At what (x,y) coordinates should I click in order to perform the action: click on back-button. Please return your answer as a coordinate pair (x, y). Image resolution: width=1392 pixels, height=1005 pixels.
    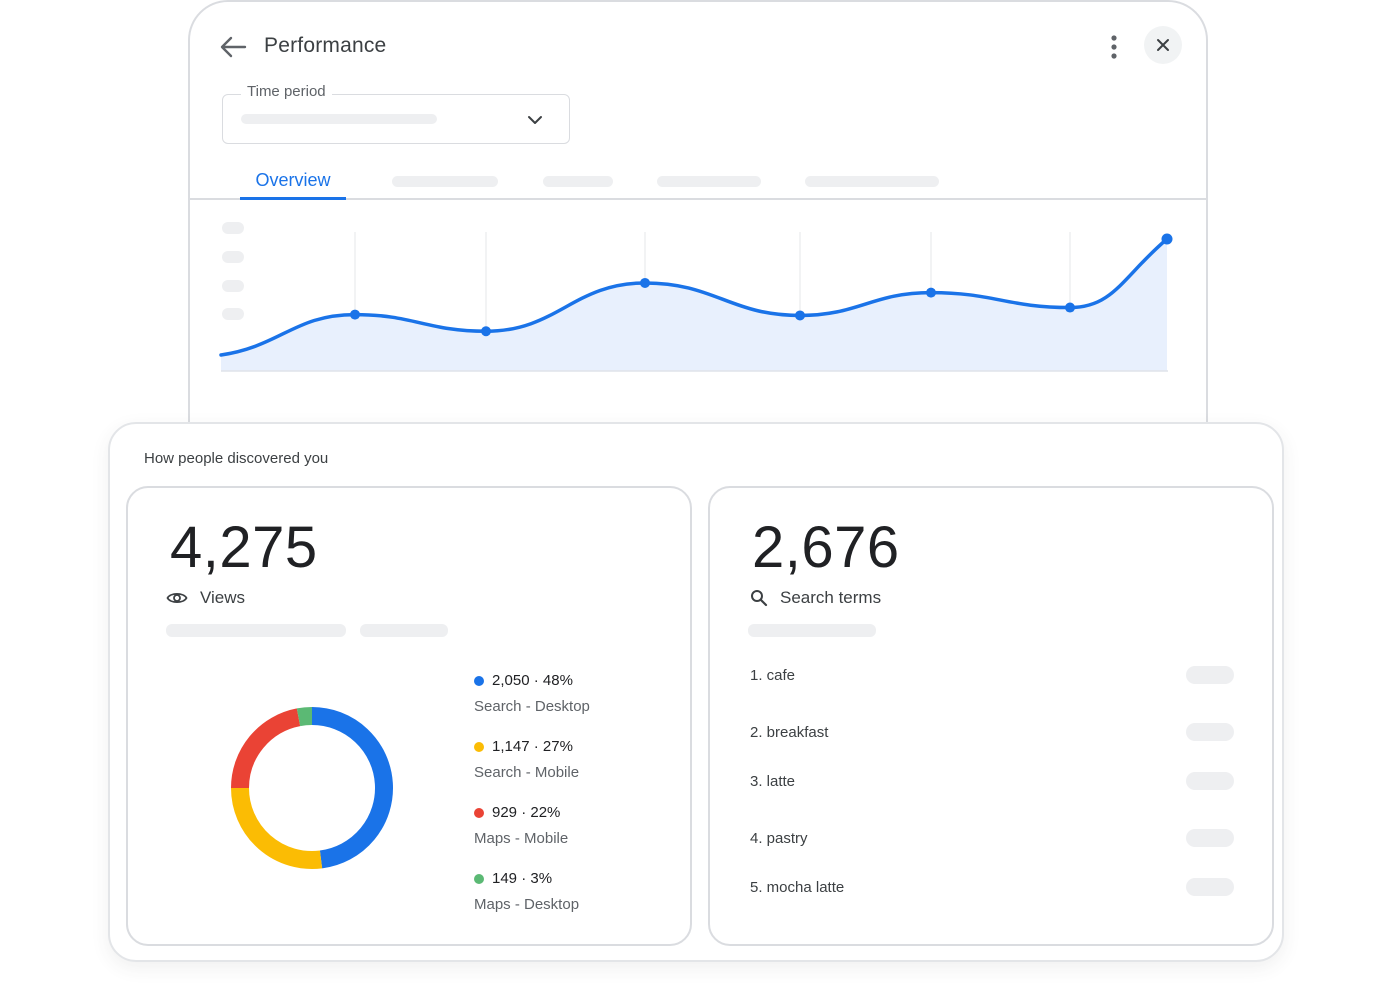
    Looking at the image, I should click on (233, 47).